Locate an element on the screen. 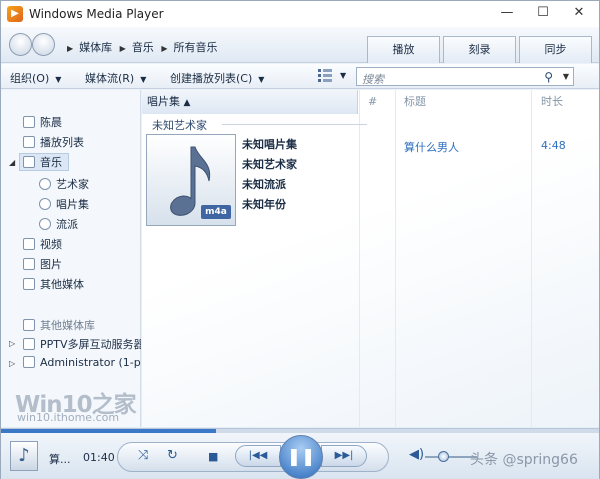 This screenshot has height=479, width=600. stop-icon: ■ is located at coordinates (213, 456).